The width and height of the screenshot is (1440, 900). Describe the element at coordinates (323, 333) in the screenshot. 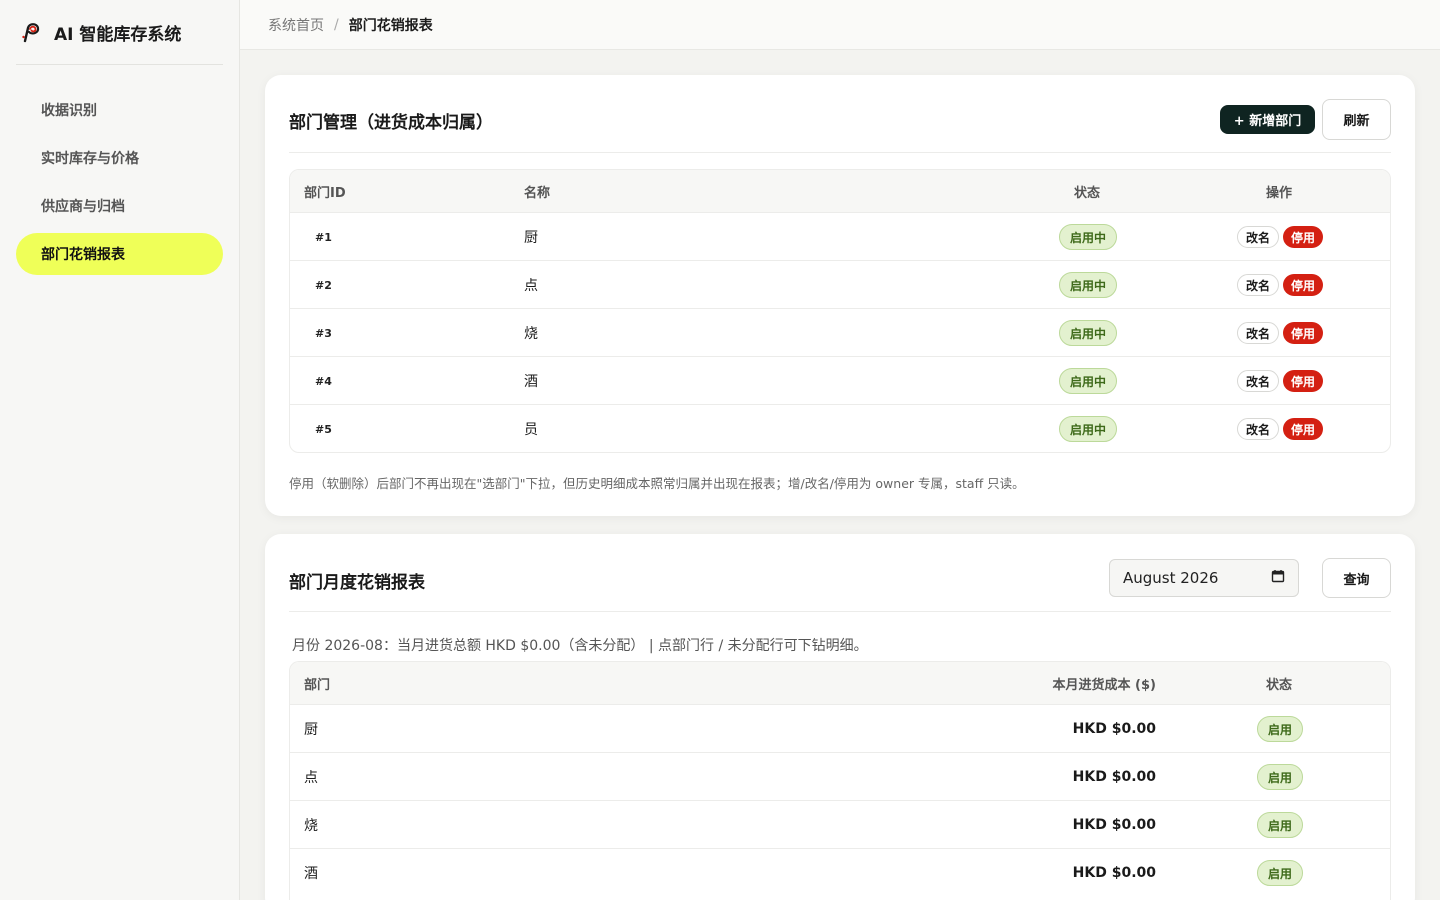

I see `dept-id: #3` at that location.